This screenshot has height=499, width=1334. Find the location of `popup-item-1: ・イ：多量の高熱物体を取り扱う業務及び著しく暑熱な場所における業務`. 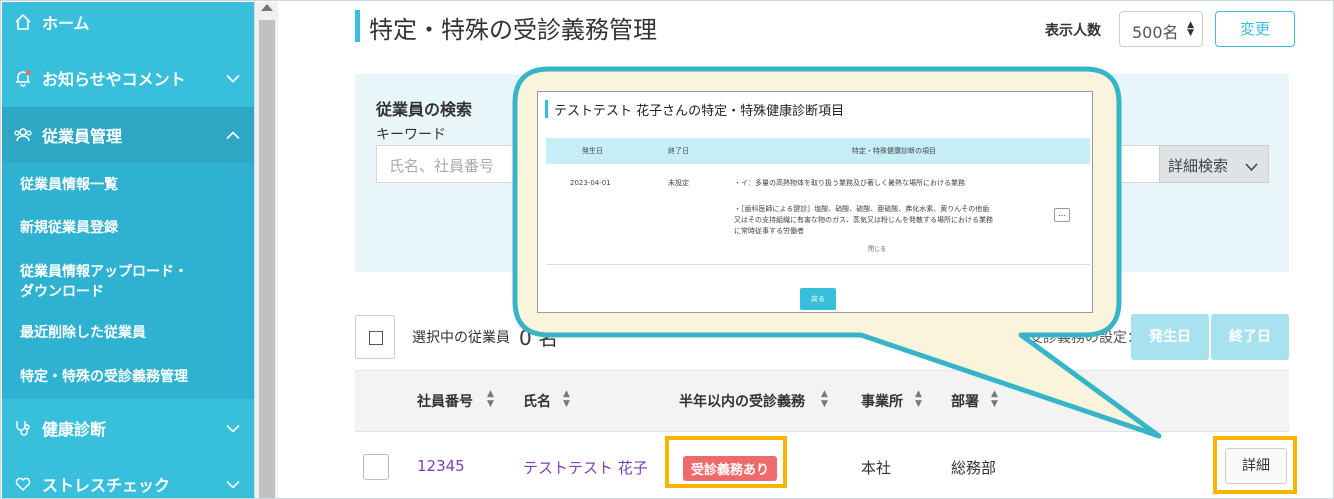

popup-item-1: ・イ：多量の高熱物体を取り扱う業務及び著しく暑熱な場所における業務 is located at coordinates (849, 183).